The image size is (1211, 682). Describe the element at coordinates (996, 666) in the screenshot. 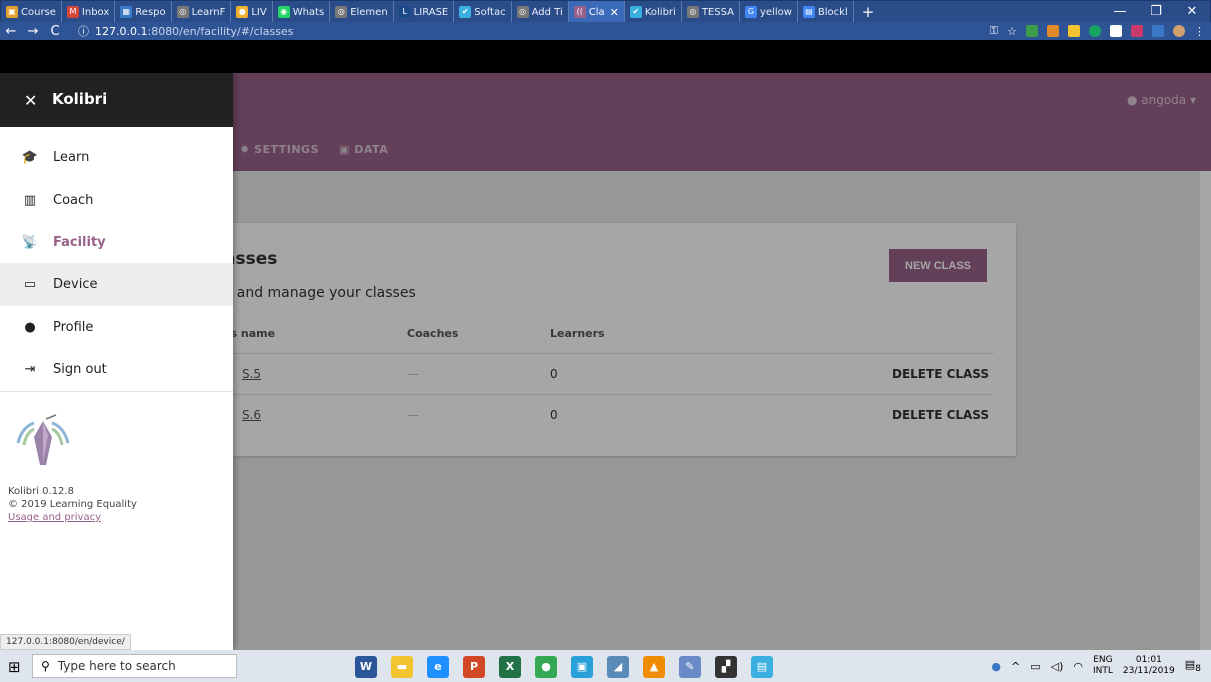

I see `help-icon: ●` at that location.